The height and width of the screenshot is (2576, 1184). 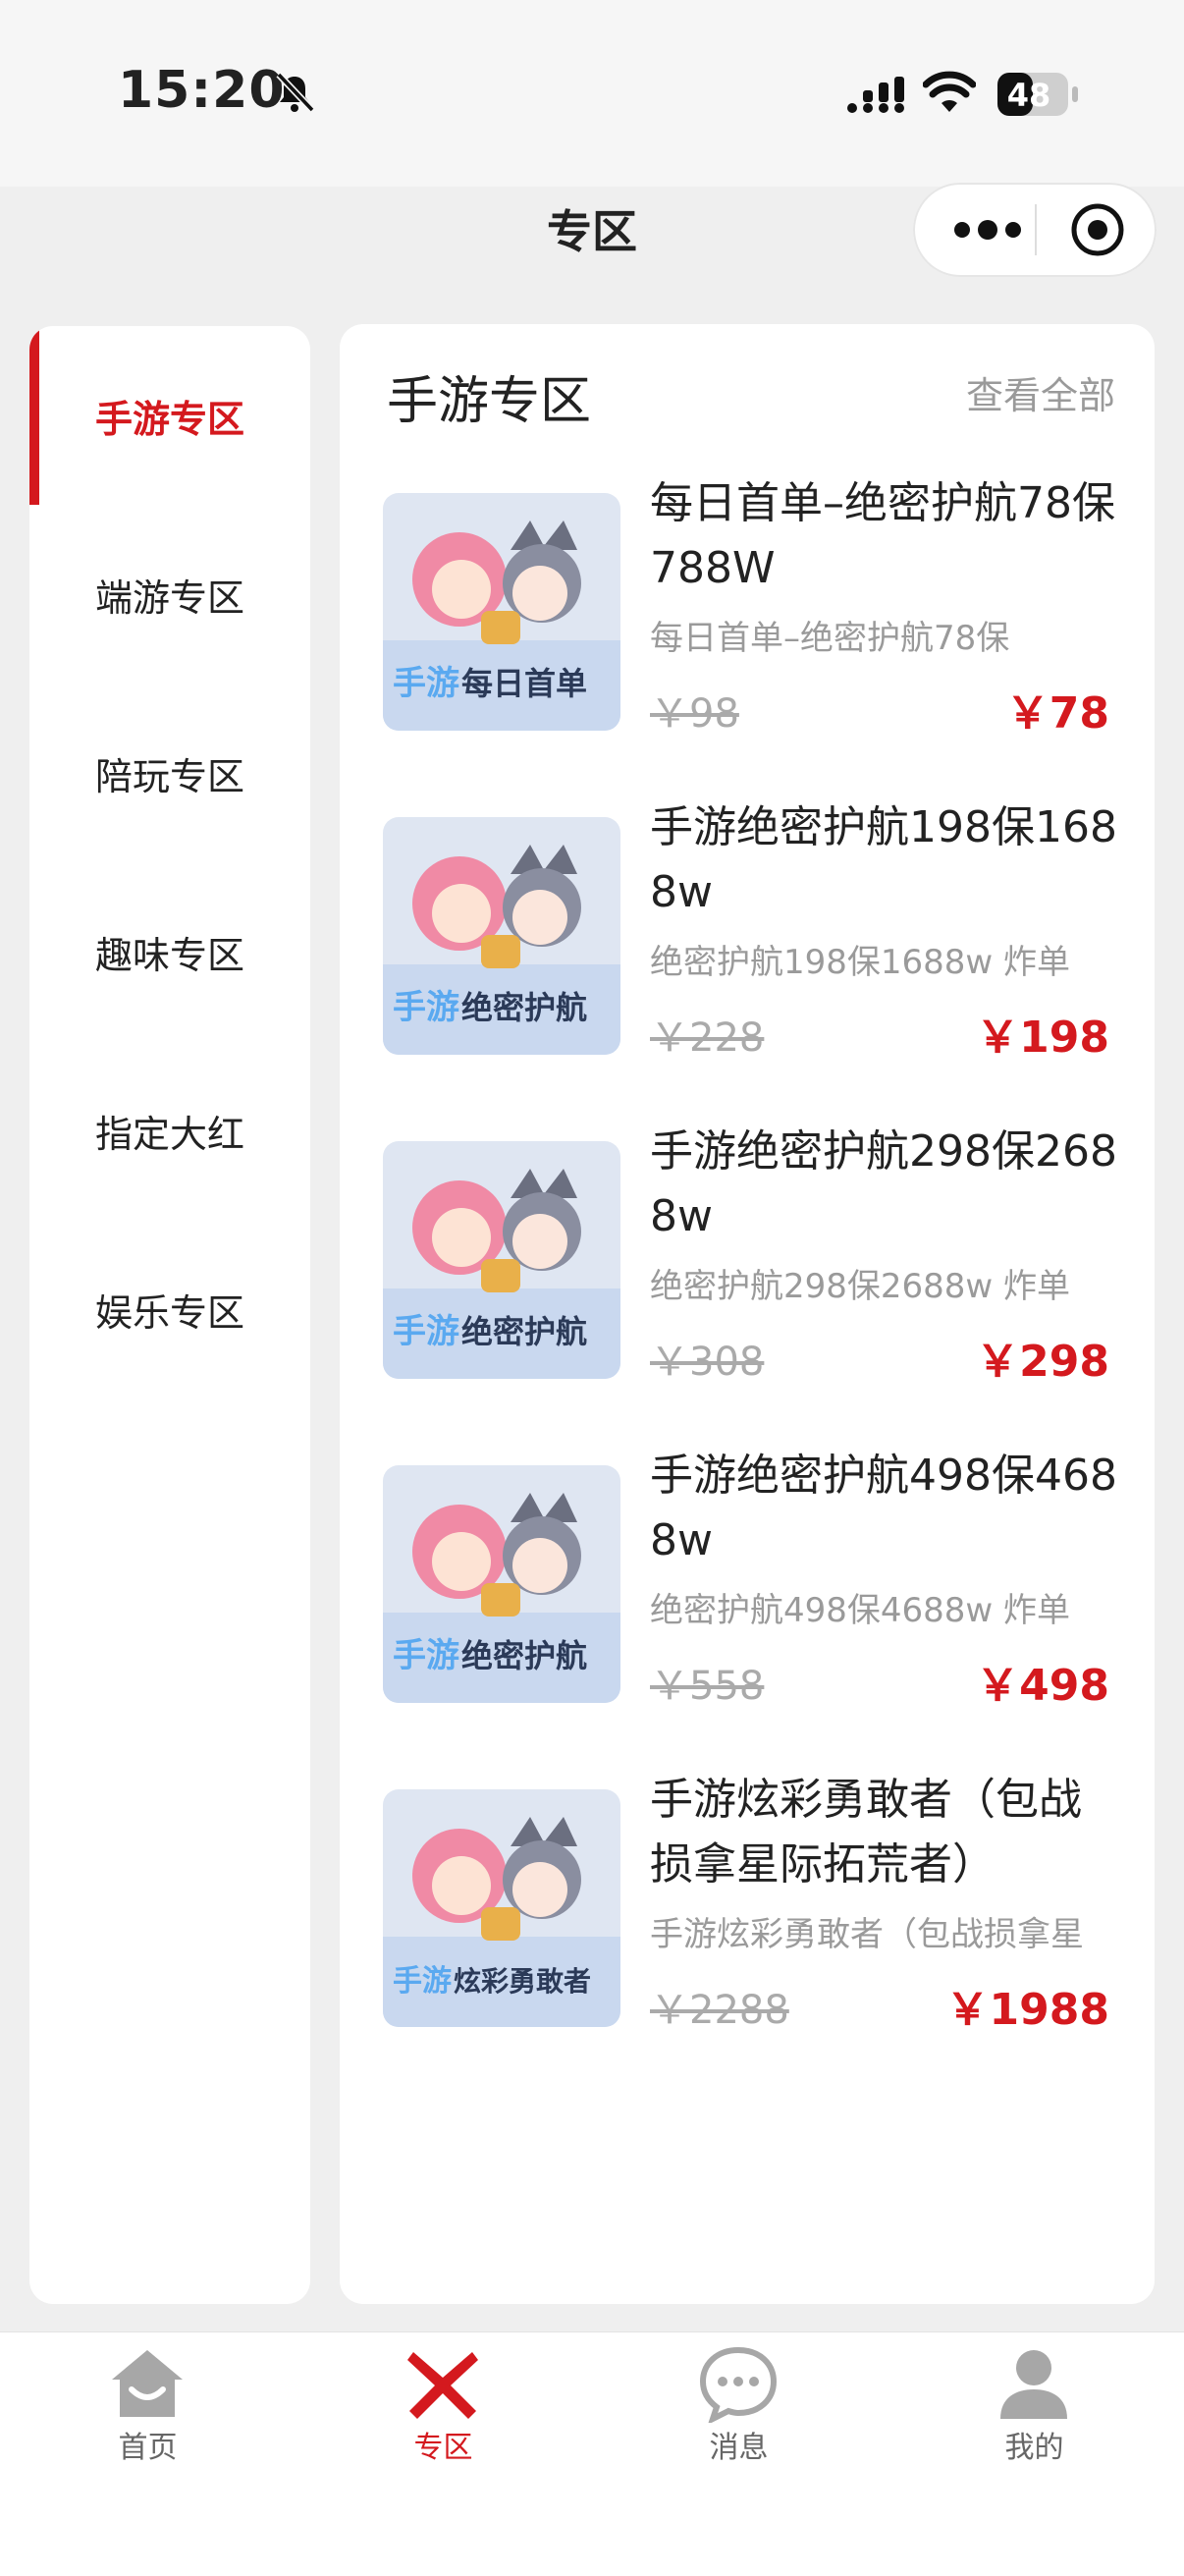 I want to click on anime-cover-image: 手游 每日首单, so click(x=501, y=612).